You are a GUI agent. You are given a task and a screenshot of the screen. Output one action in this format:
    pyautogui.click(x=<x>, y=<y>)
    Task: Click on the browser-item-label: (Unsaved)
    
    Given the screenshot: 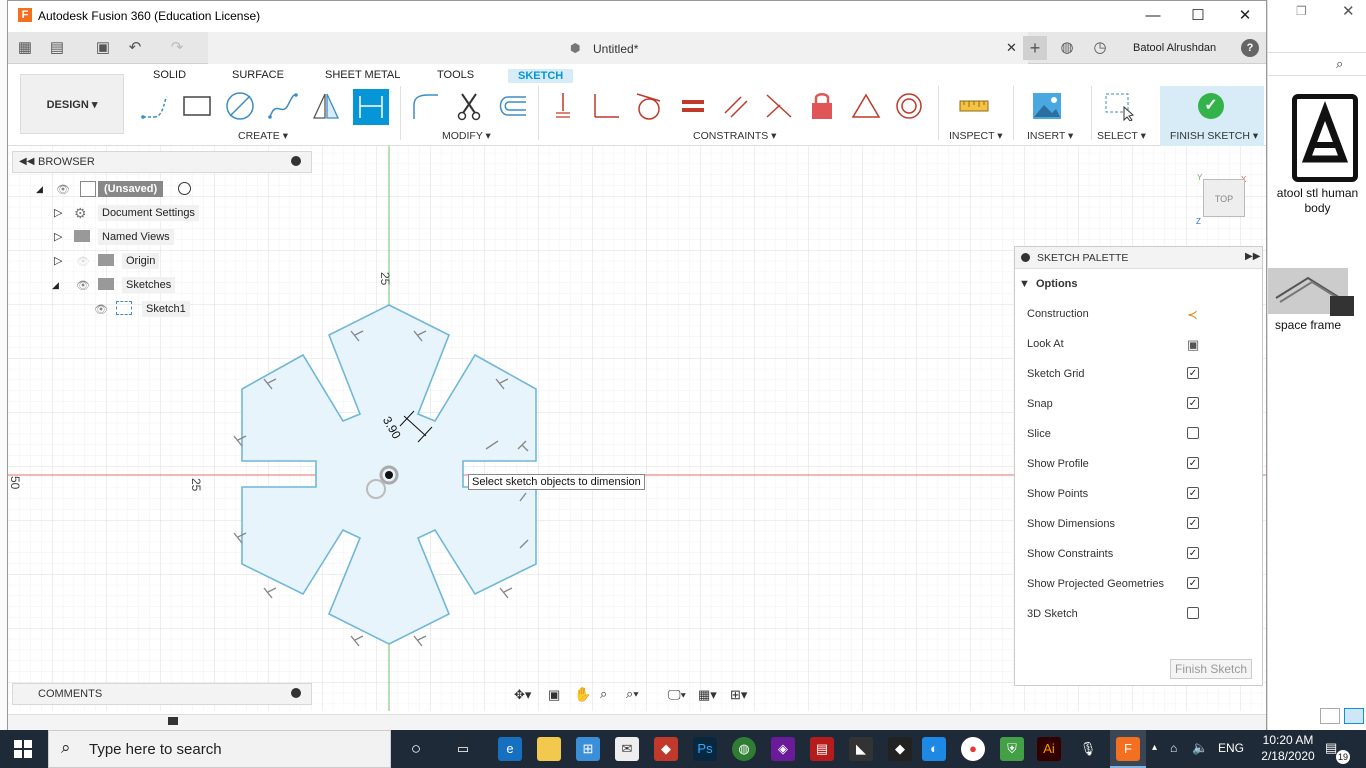 What is the action you would take?
    pyautogui.click(x=131, y=189)
    